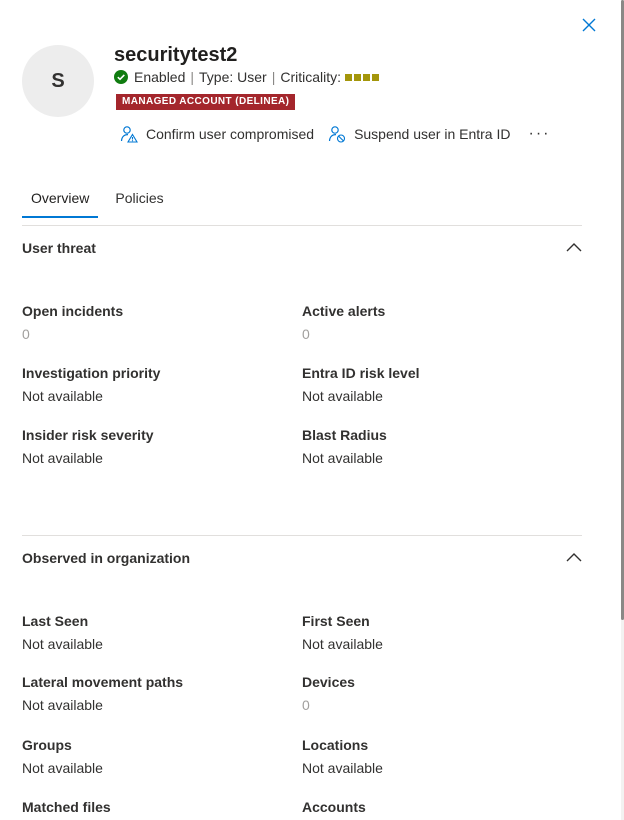  Describe the element at coordinates (73, 311) in the screenshot. I see `field-label: Open incidents` at that location.